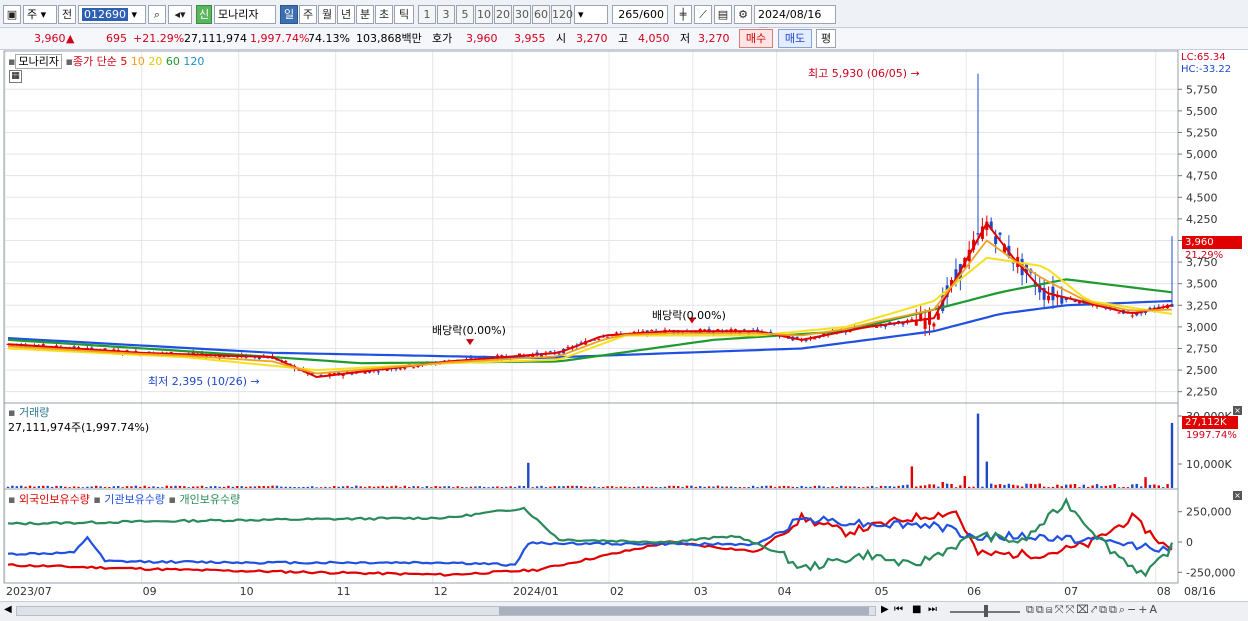  Describe the element at coordinates (465, 14) in the screenshot. I see `interval-5: 5` at that location.